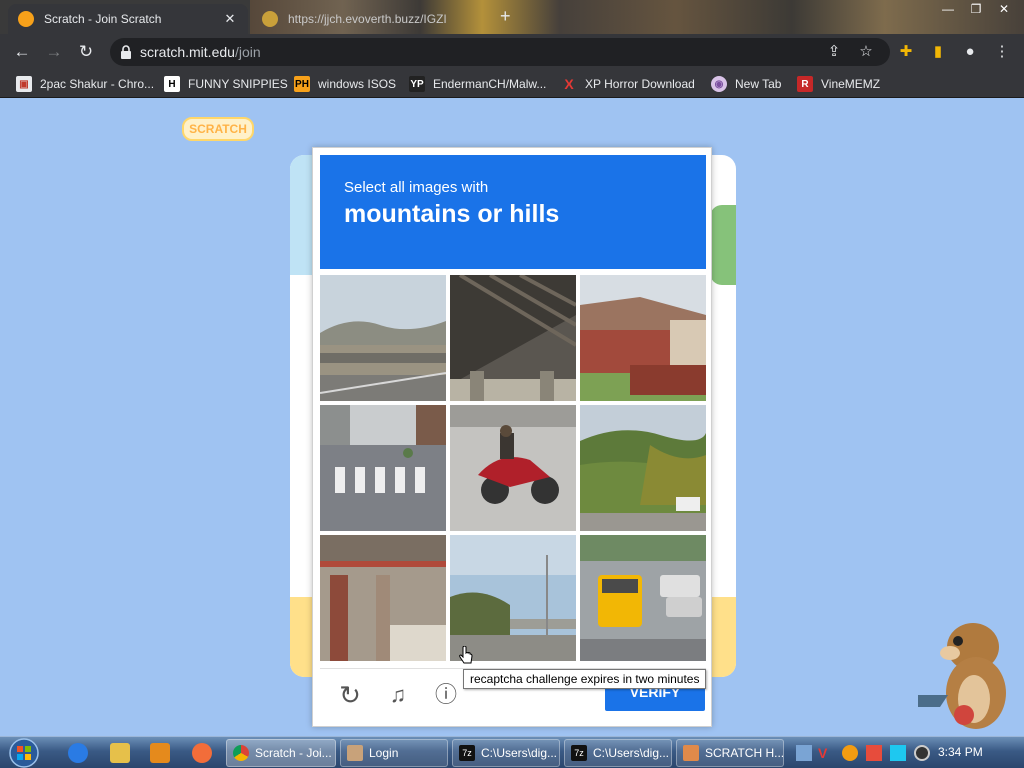  What do you see at coordinates (160, 753) in the screenshot?
I see `media-player-icon` at bounding box center [160, 753].